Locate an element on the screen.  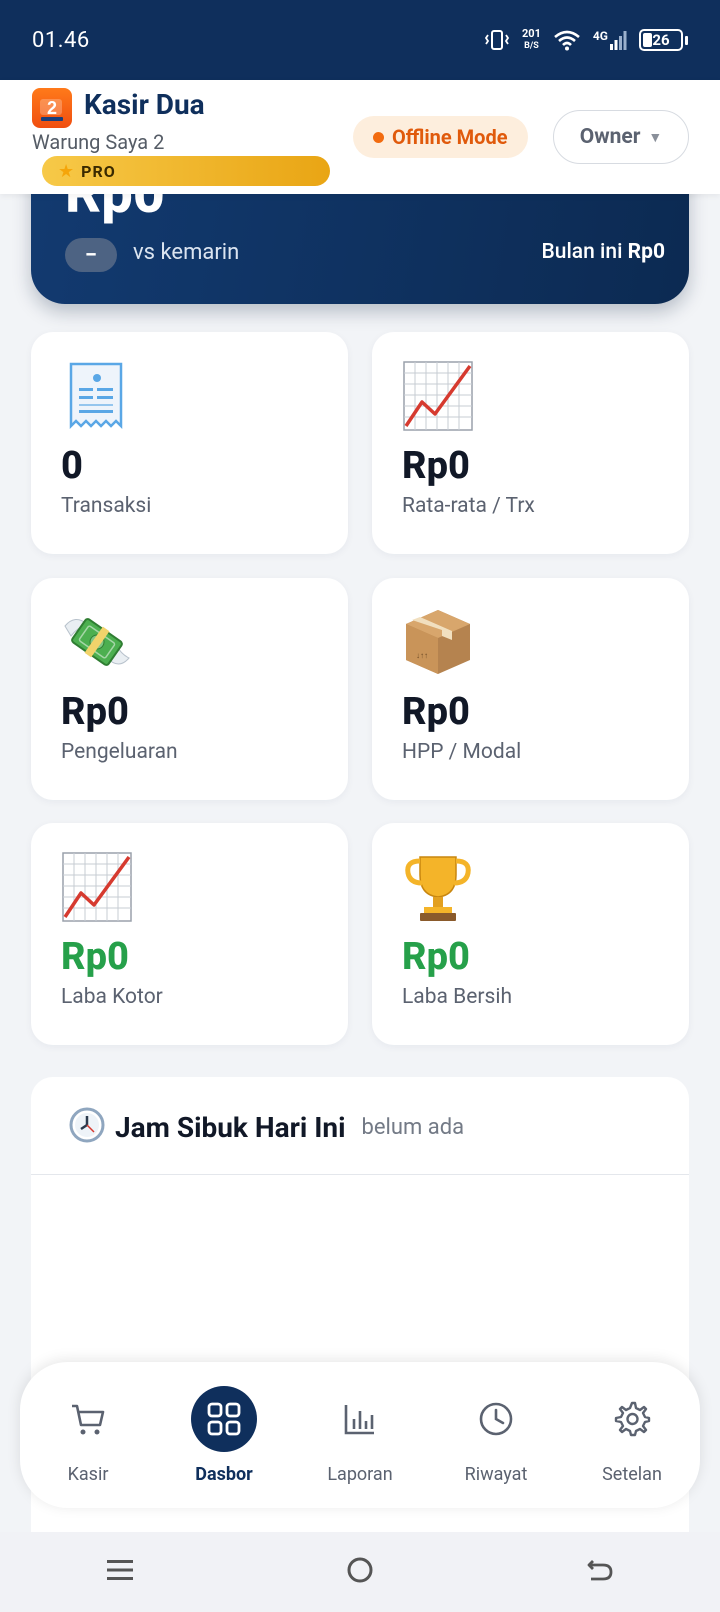
gross-profit-label: Laba Kotor is located at coordinates (112, 997).